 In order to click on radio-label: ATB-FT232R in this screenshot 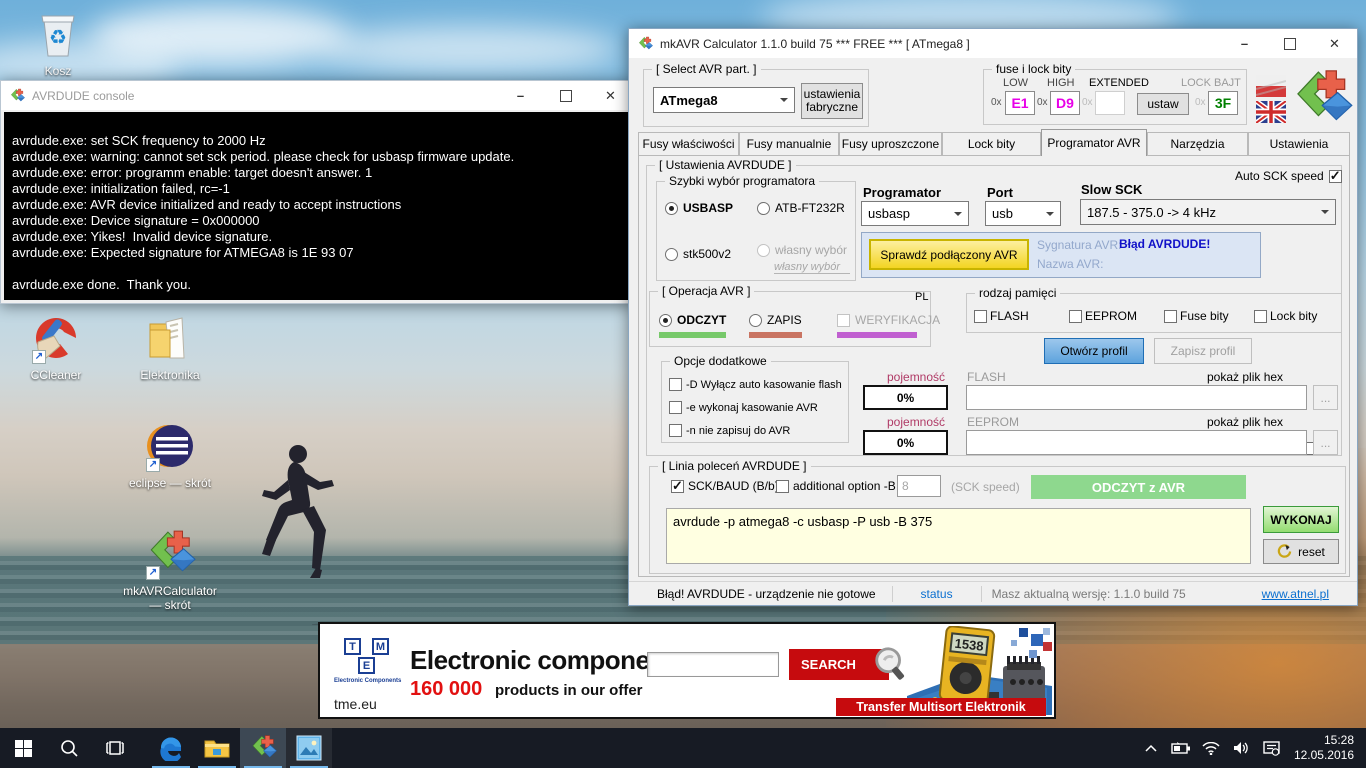, I will do `click(810, 208)`.